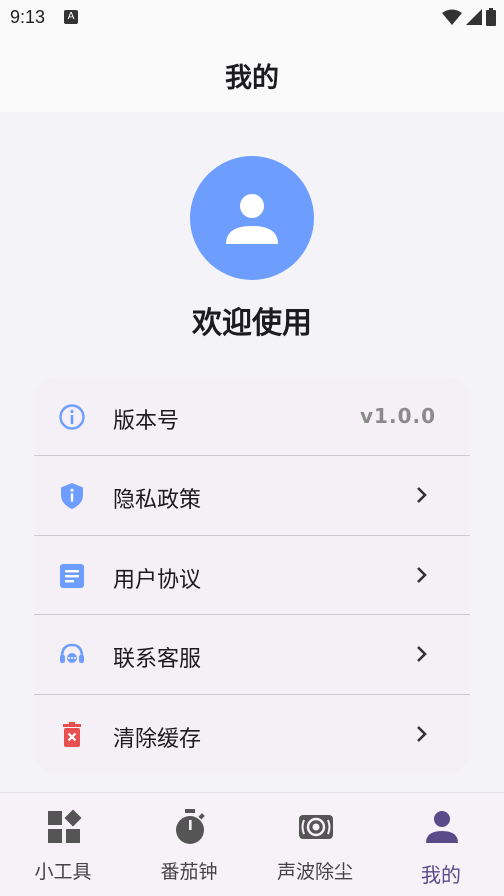 This screenshot has width=504, height=896. What do you see at coordinates (252, 734) in the screenshot?
I see `menu-item-clear-cache: 清除缓存` at bounding box center [252, 734].